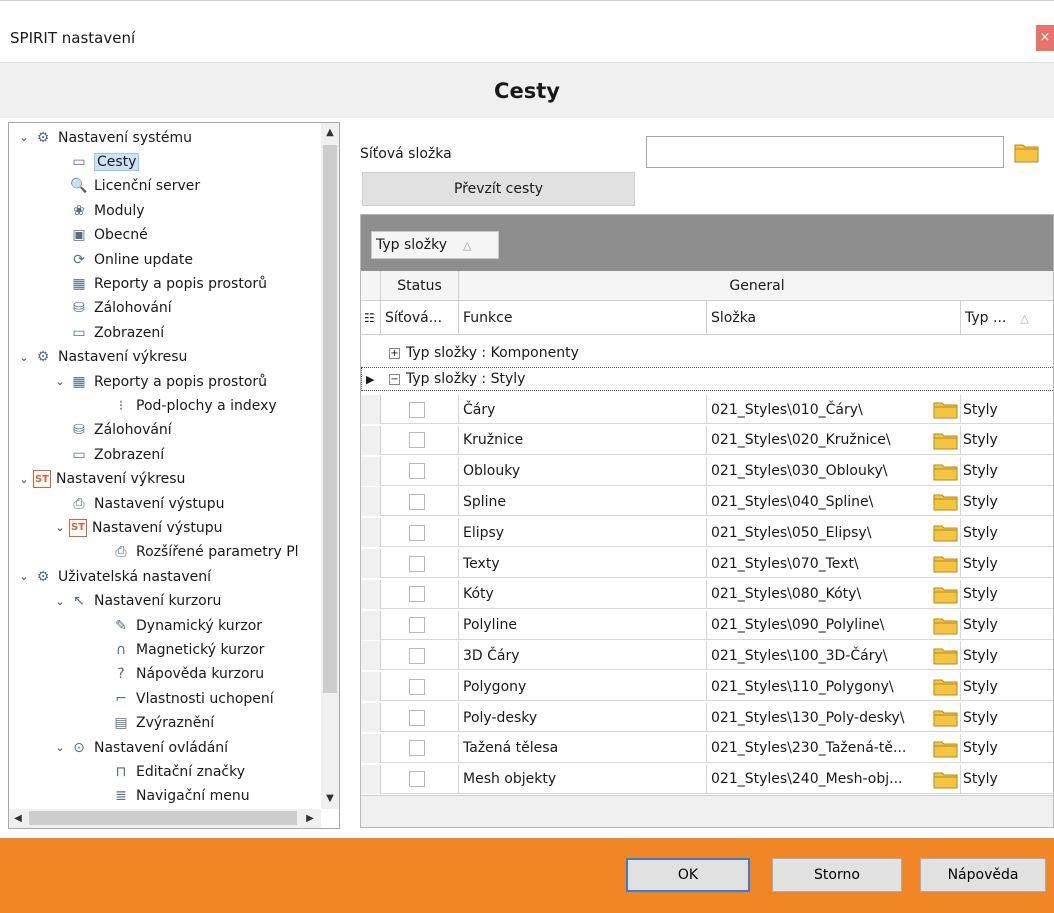 Image resolution: width=1054 pixels, height=913 pixels. What do you see at coordinates (154, 723) in the screenshot?
I see `tree-item: ▤ Zvýraznění` at bounding box center [154, 723].